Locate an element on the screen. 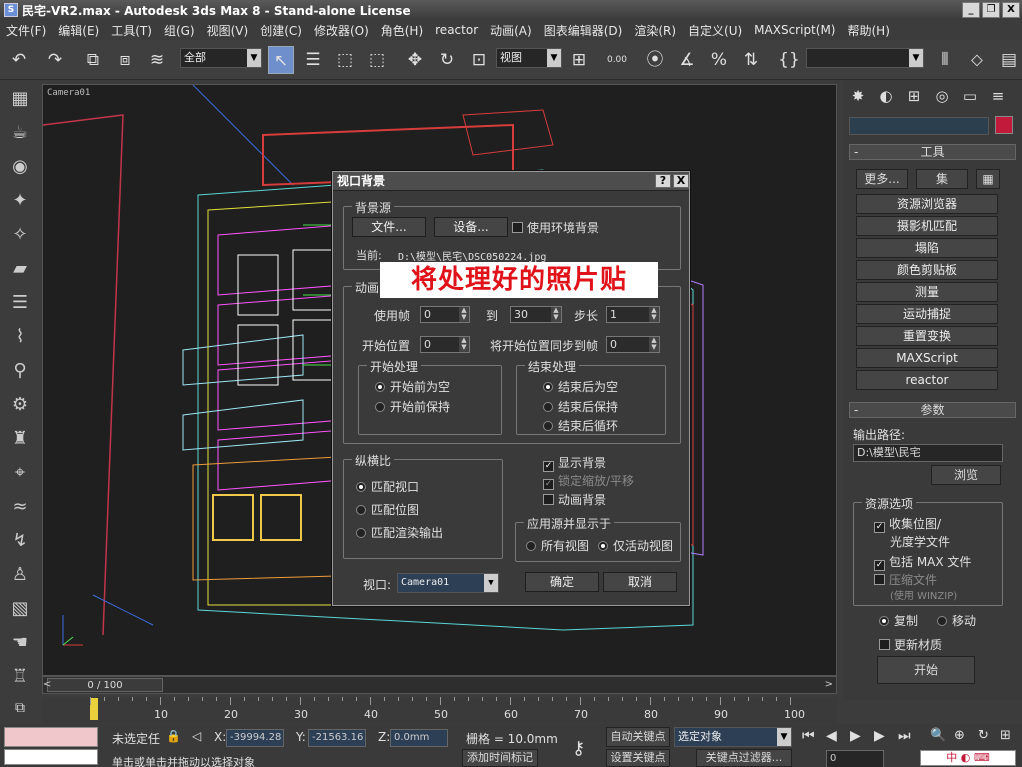 Image resolution: width=1022 pixels, height=767 pixels. reference-coord-dropdown: 视图 ▼ is located at coordinates (529, 58).